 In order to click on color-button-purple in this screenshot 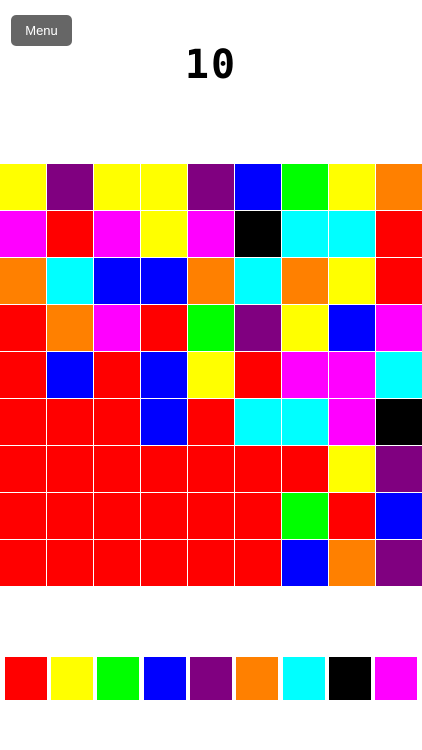, I will do `click(211, 678)`.